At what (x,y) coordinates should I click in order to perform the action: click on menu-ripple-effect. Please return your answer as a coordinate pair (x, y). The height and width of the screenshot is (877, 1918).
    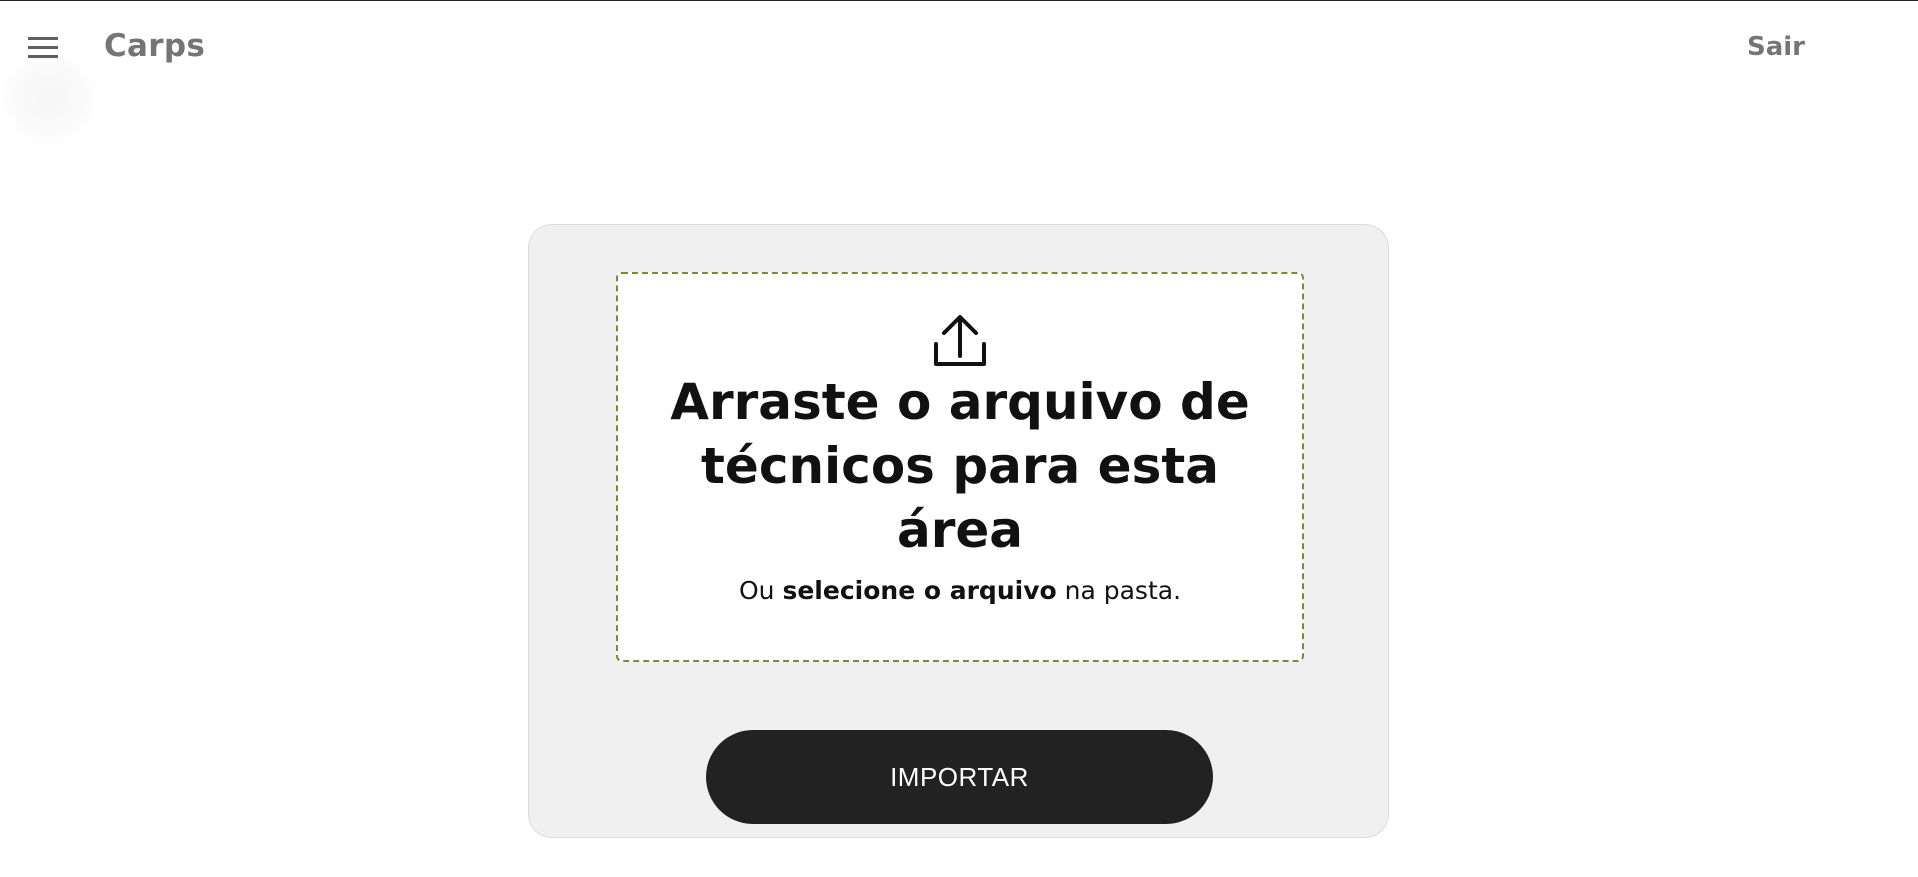
    Looking at the image, I should click on (49, 98).